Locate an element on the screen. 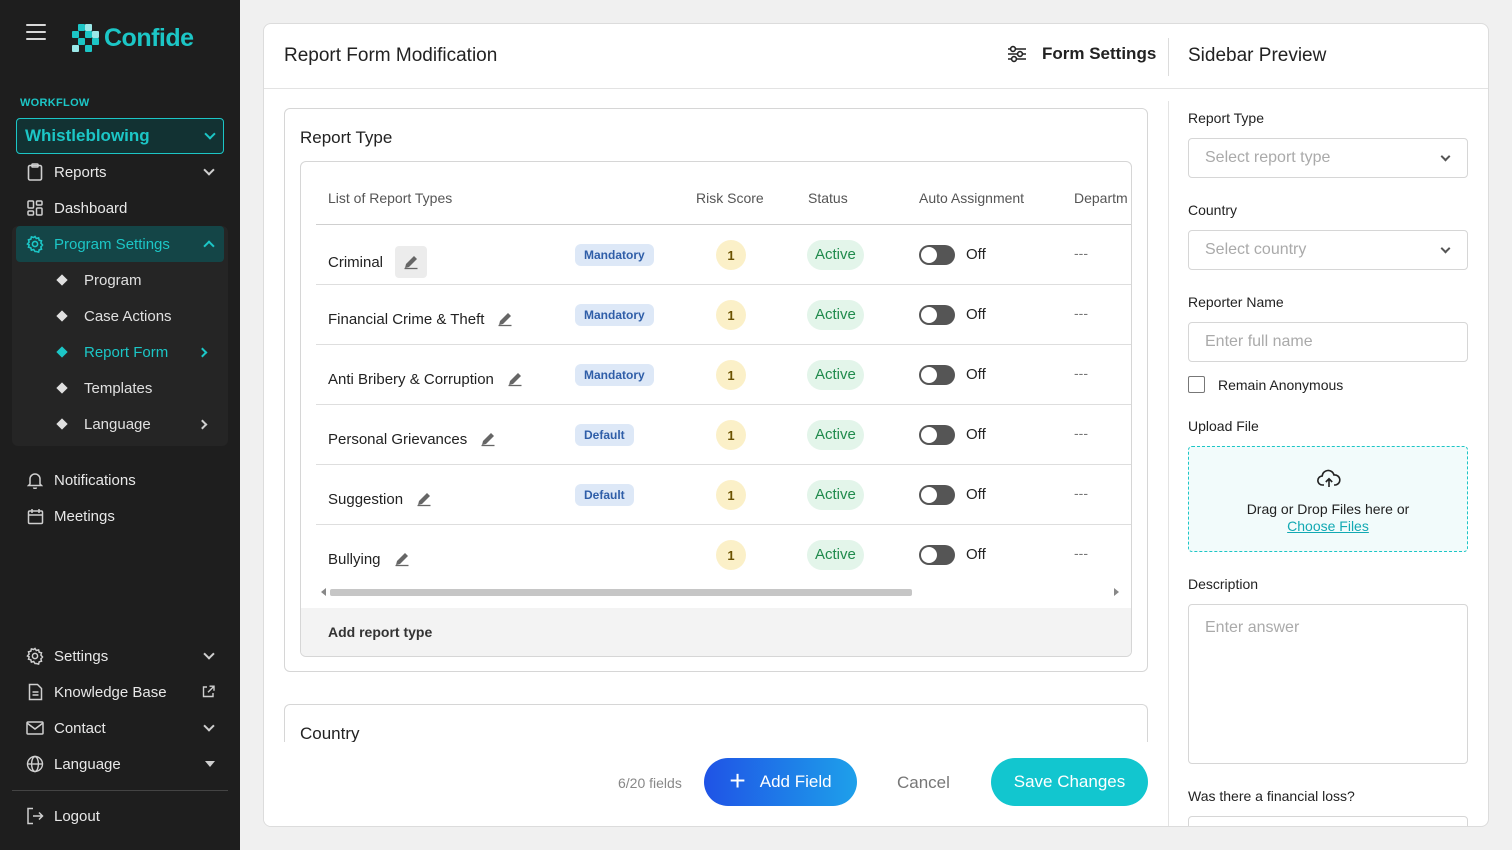  scrollbar-thumb is located at coordinates (621, 592).